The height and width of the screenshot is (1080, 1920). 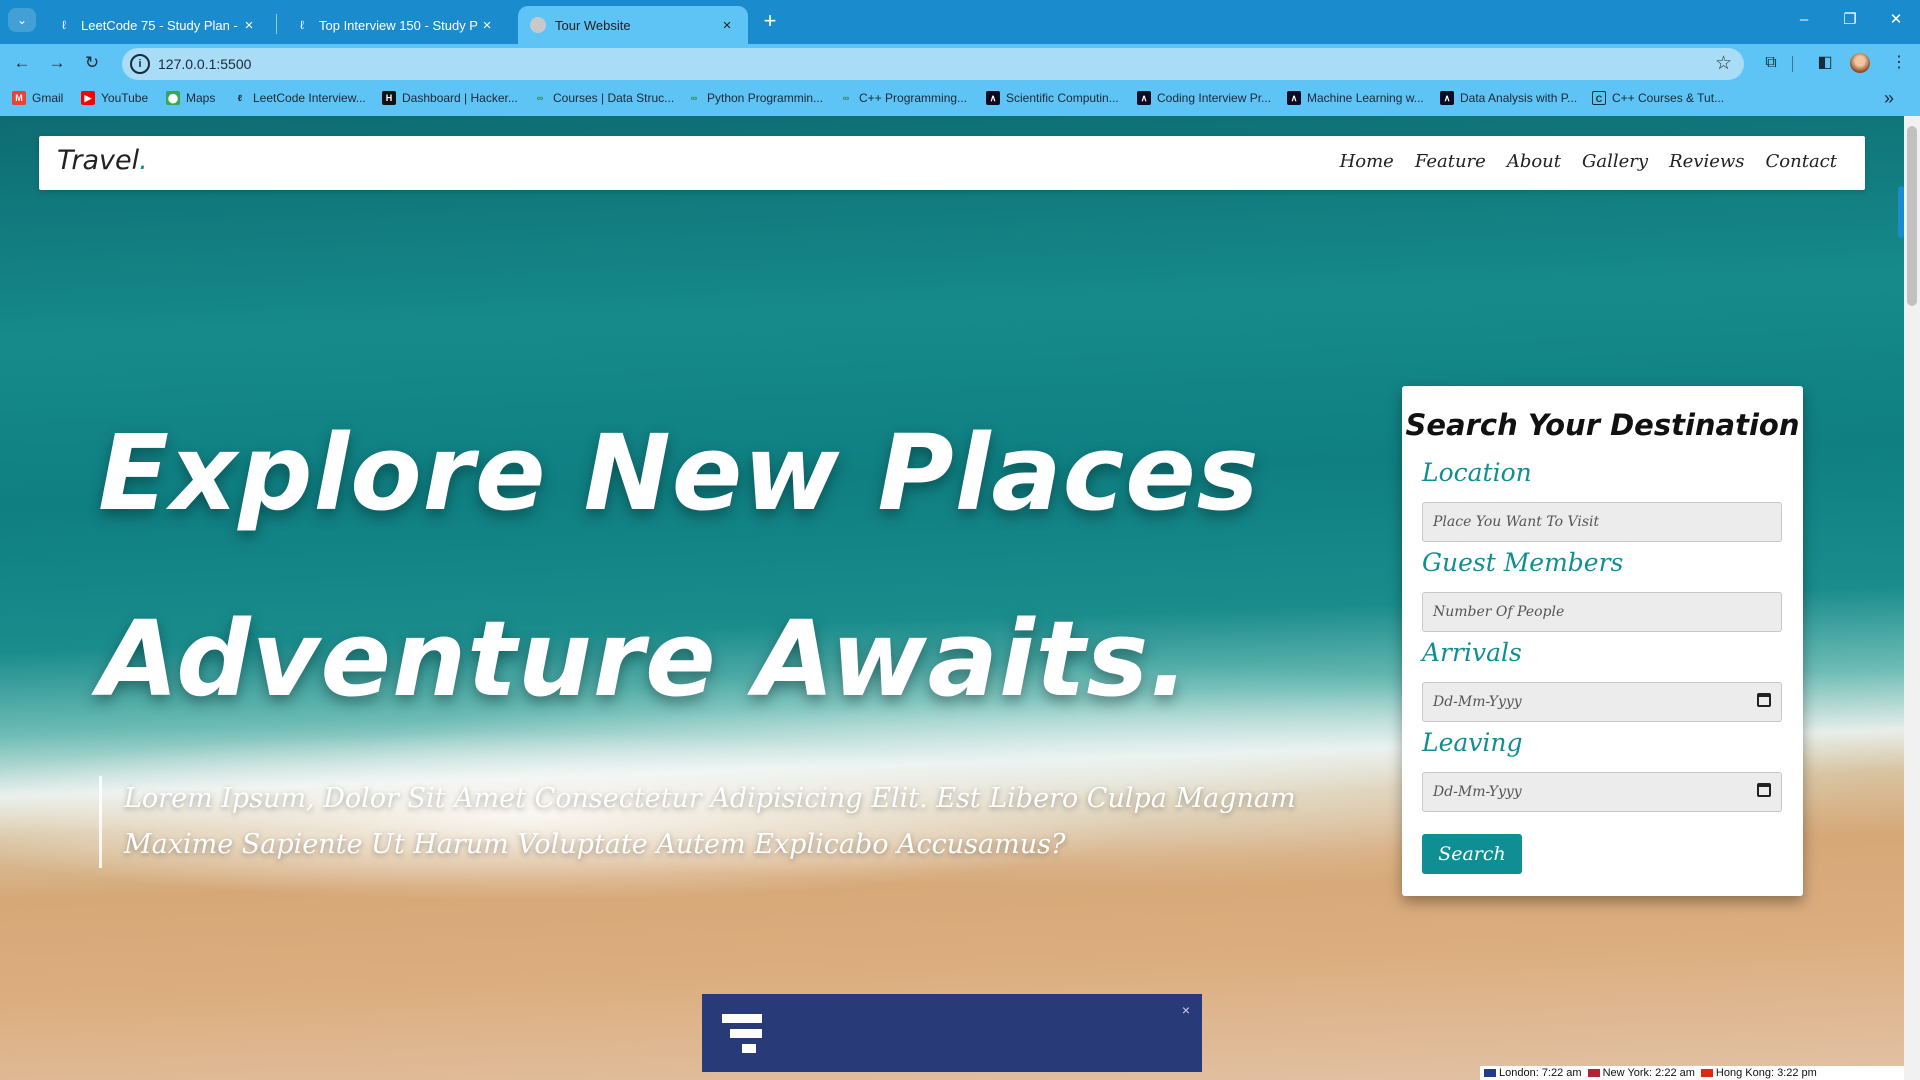 I want to click on search-button: Search, so click(x=1472, y=854).